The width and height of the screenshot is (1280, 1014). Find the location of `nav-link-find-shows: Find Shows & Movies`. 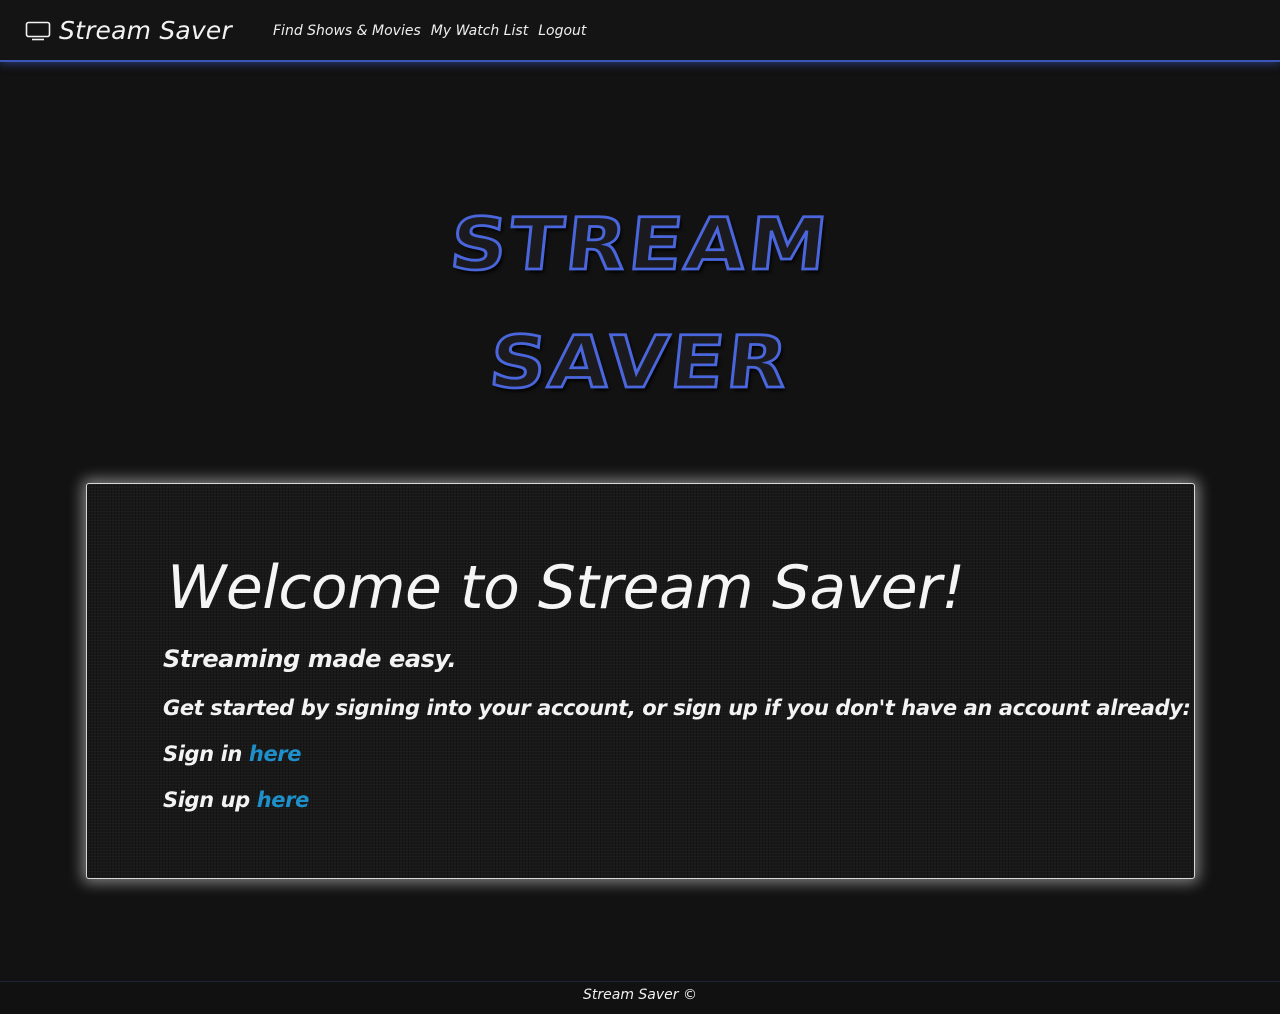

nav-link-find-shows: Find Shows & Movies is located at coordinates (347, 31).